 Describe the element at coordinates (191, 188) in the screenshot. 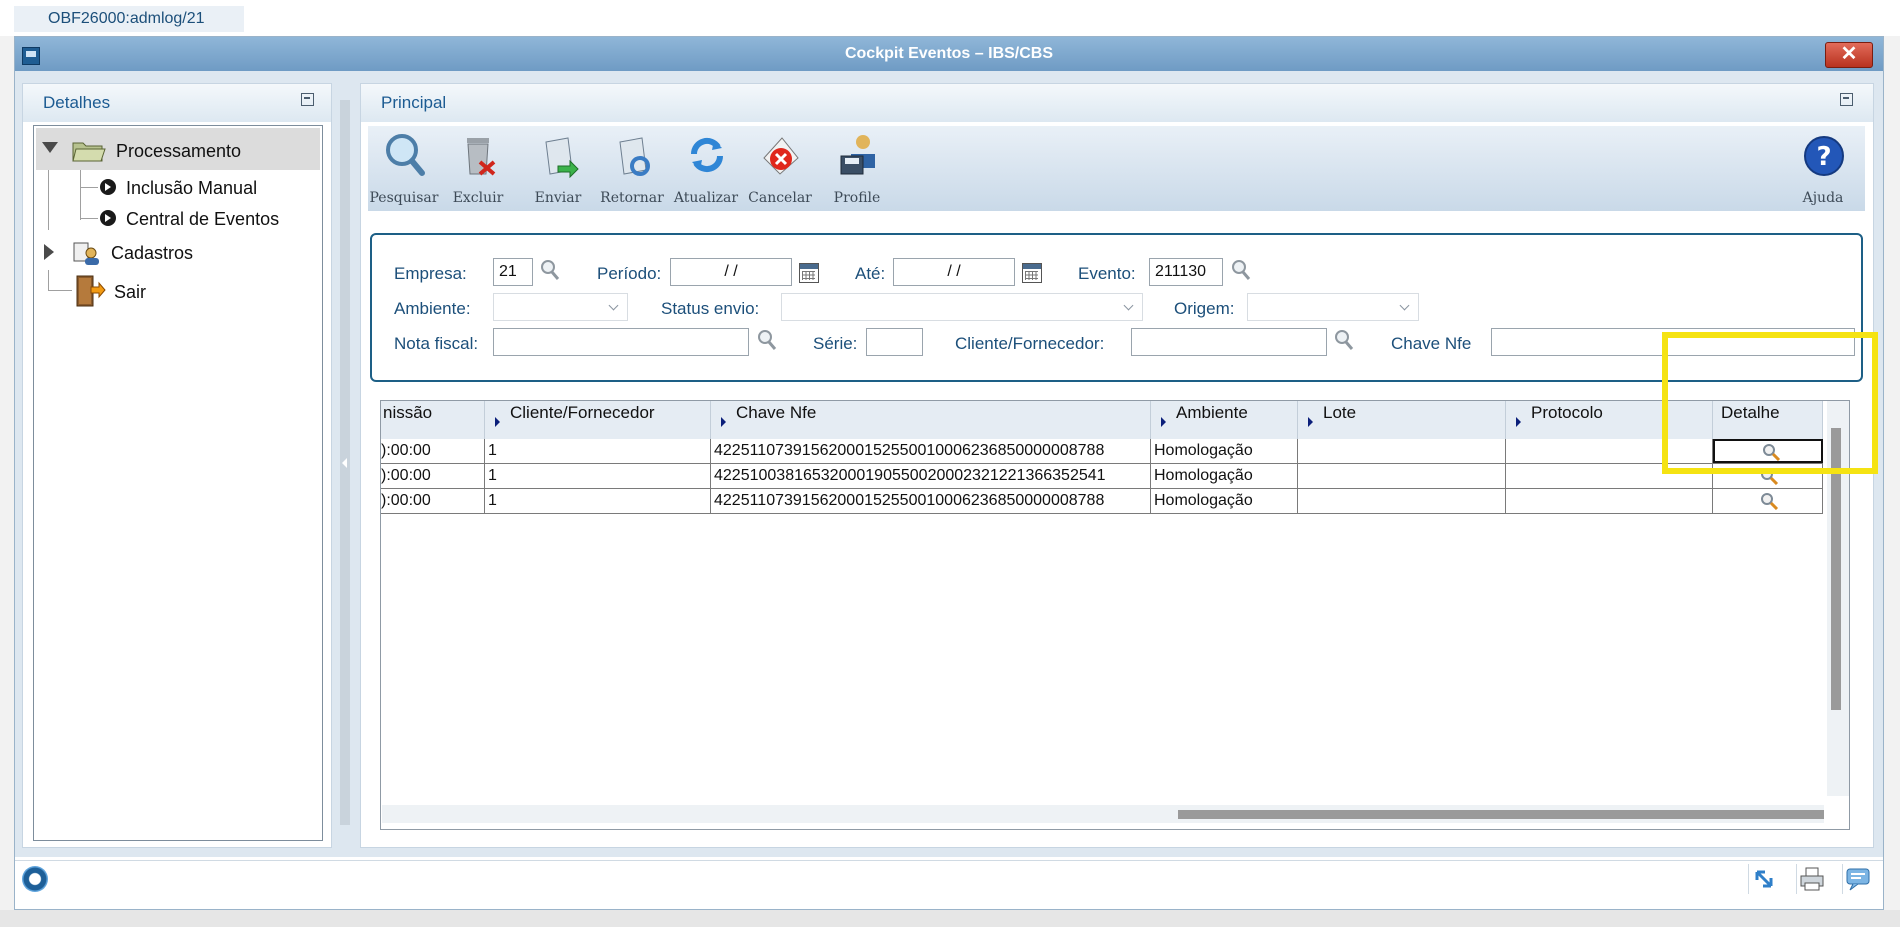

I see `tree-item-inclusao-manual: Inclusão Manual` at that location.